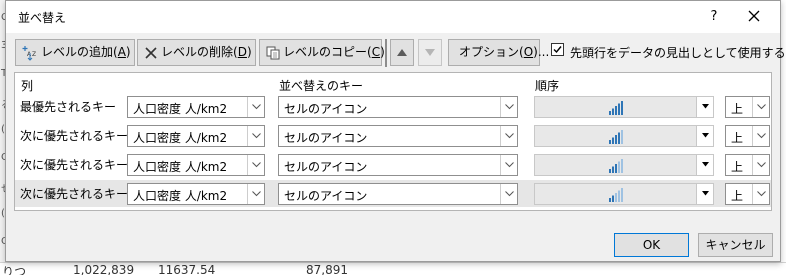  What do you see at coordinates (735, 245) in the screenshot?
I see `cancel-button: キャンセル` at bounding box center [735, 245].